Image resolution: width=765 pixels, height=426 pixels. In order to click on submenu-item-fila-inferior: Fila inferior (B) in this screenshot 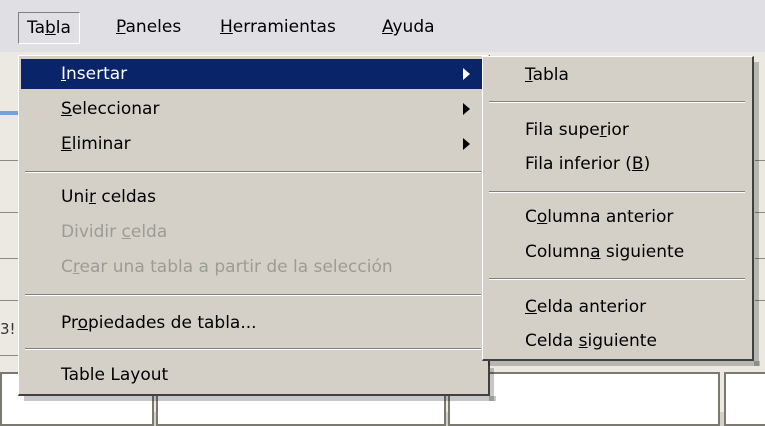, I will do `click(617, 164)`.